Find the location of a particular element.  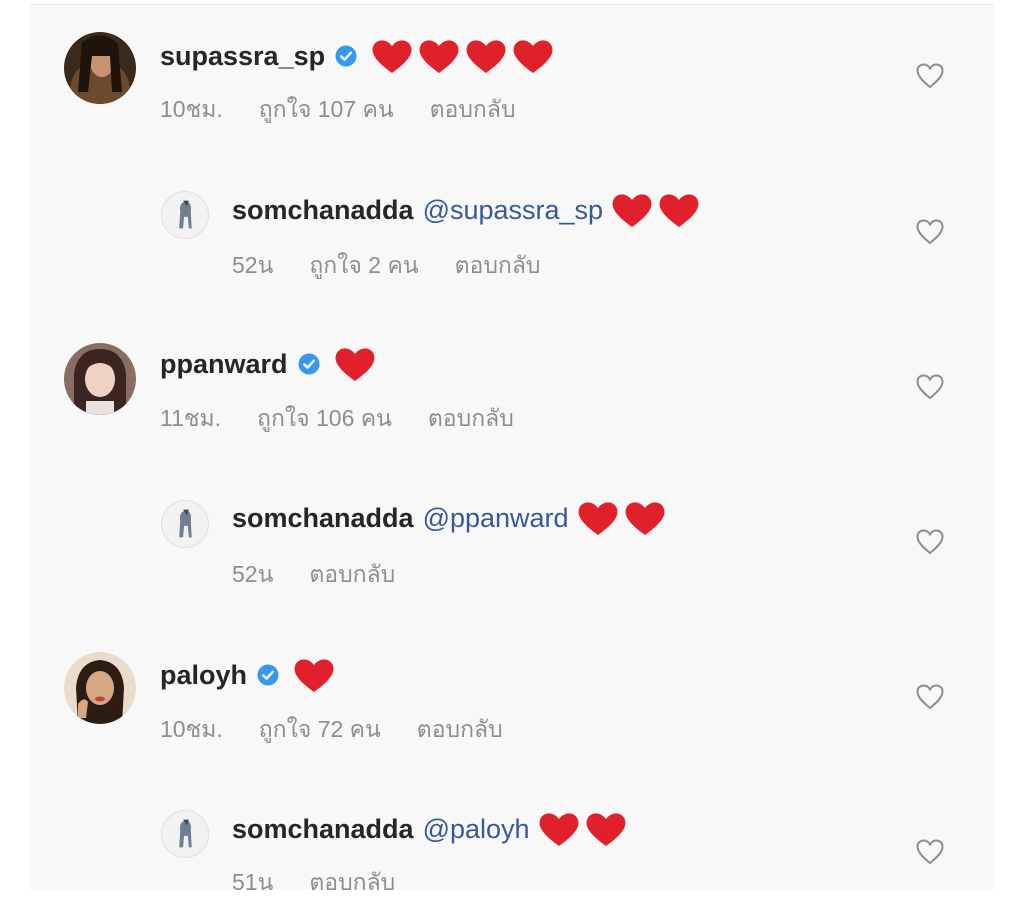

comment-time: 51น is located at coordinates (253, 882).